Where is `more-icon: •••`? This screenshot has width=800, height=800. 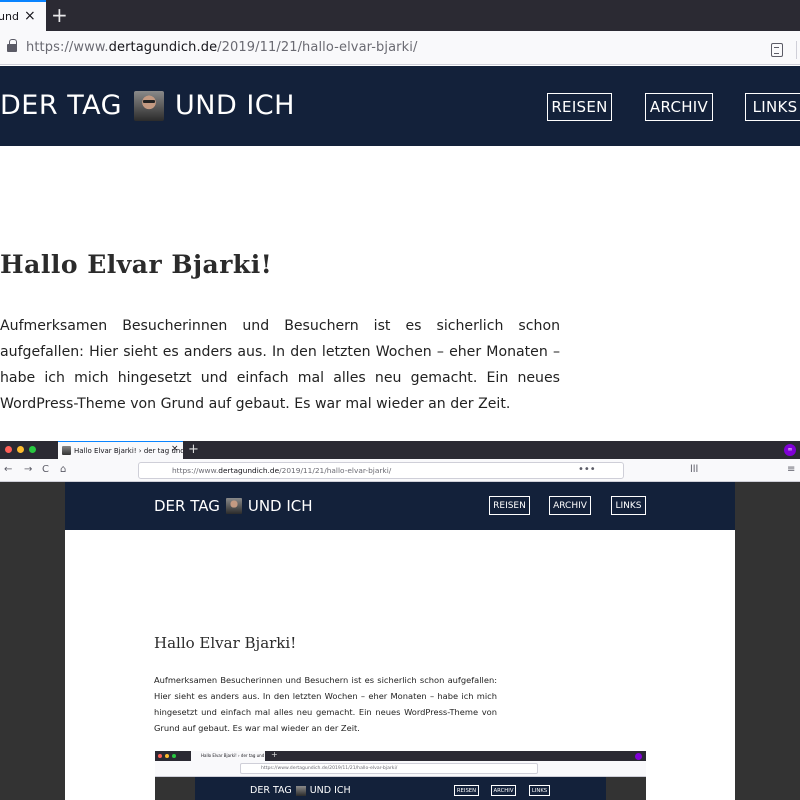
more-icon: ••• is located at coordinates (587, 469).